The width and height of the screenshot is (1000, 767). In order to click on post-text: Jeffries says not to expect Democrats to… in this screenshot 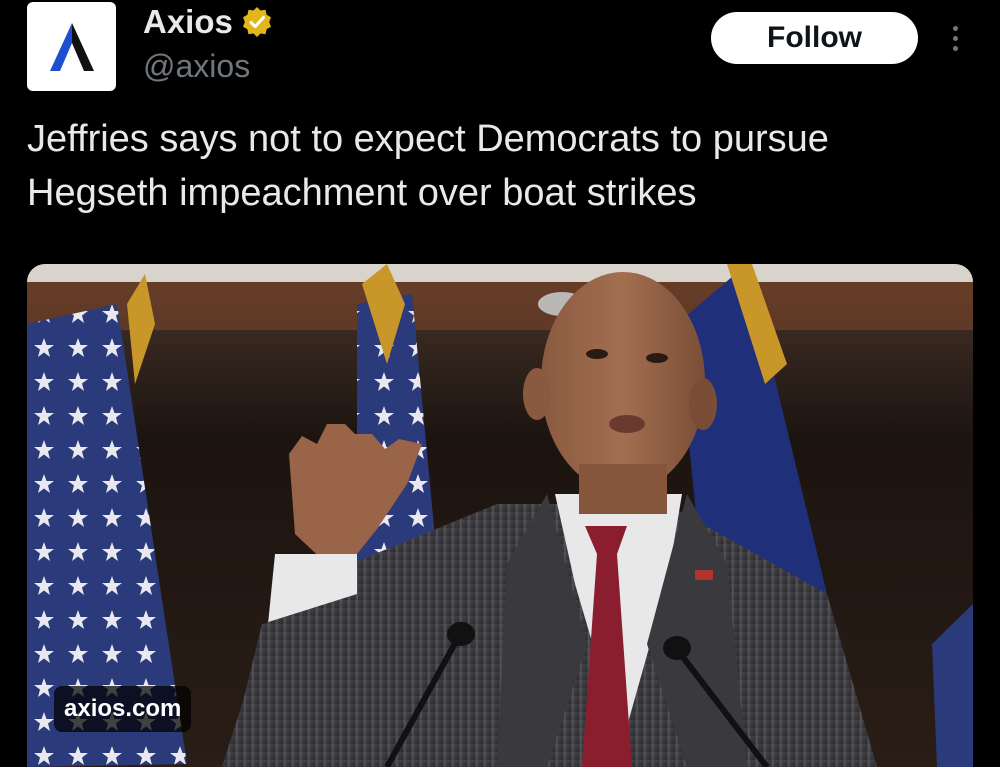, I will do `click(428, 166)`.